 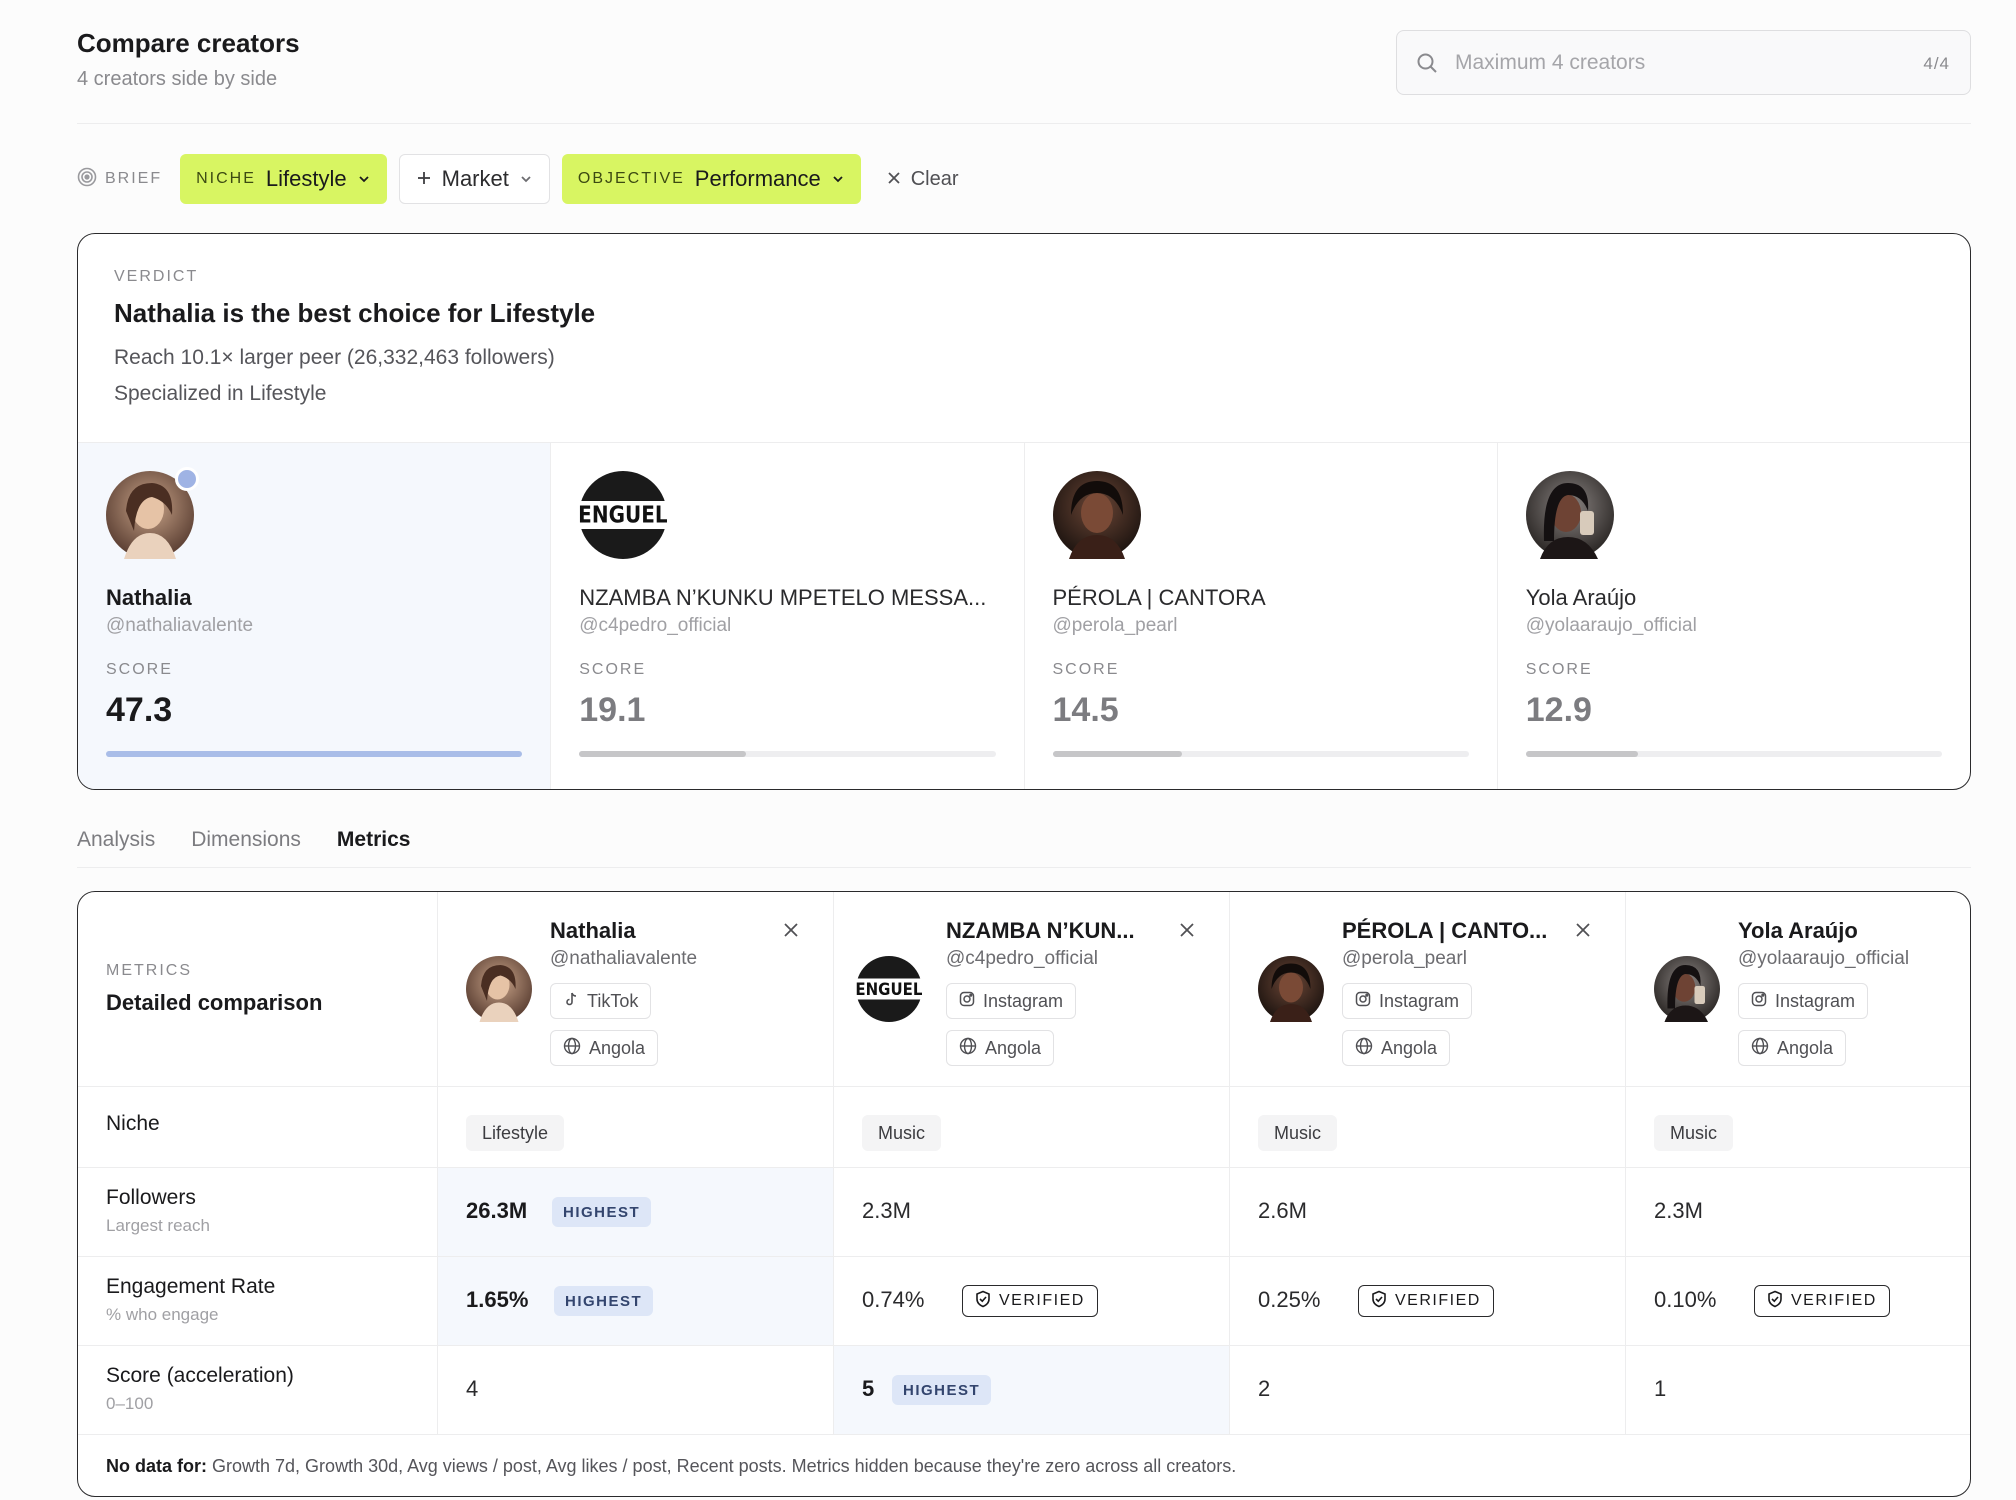 What do you see at coordinates (1936, 63) in the screenshot?
I see `search-count: 4/4` at bounding box center [1936, 63].